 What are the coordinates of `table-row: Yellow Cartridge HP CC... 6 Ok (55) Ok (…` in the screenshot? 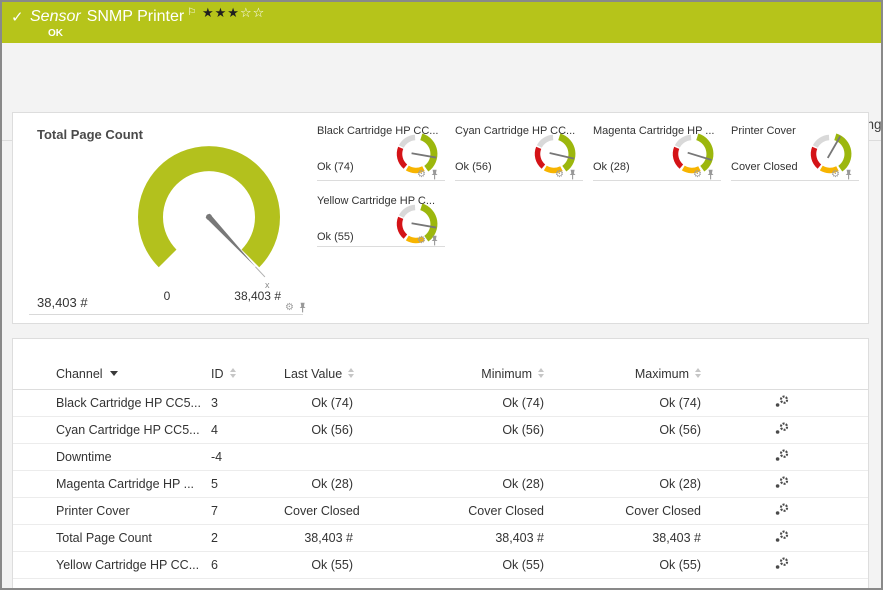 It's located at (440, 565).